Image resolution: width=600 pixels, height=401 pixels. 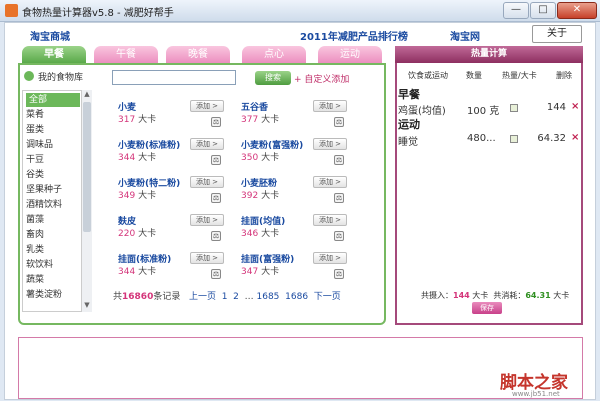 I want to click on tab-dinner: 晚餐, so click(x=198, y=54).